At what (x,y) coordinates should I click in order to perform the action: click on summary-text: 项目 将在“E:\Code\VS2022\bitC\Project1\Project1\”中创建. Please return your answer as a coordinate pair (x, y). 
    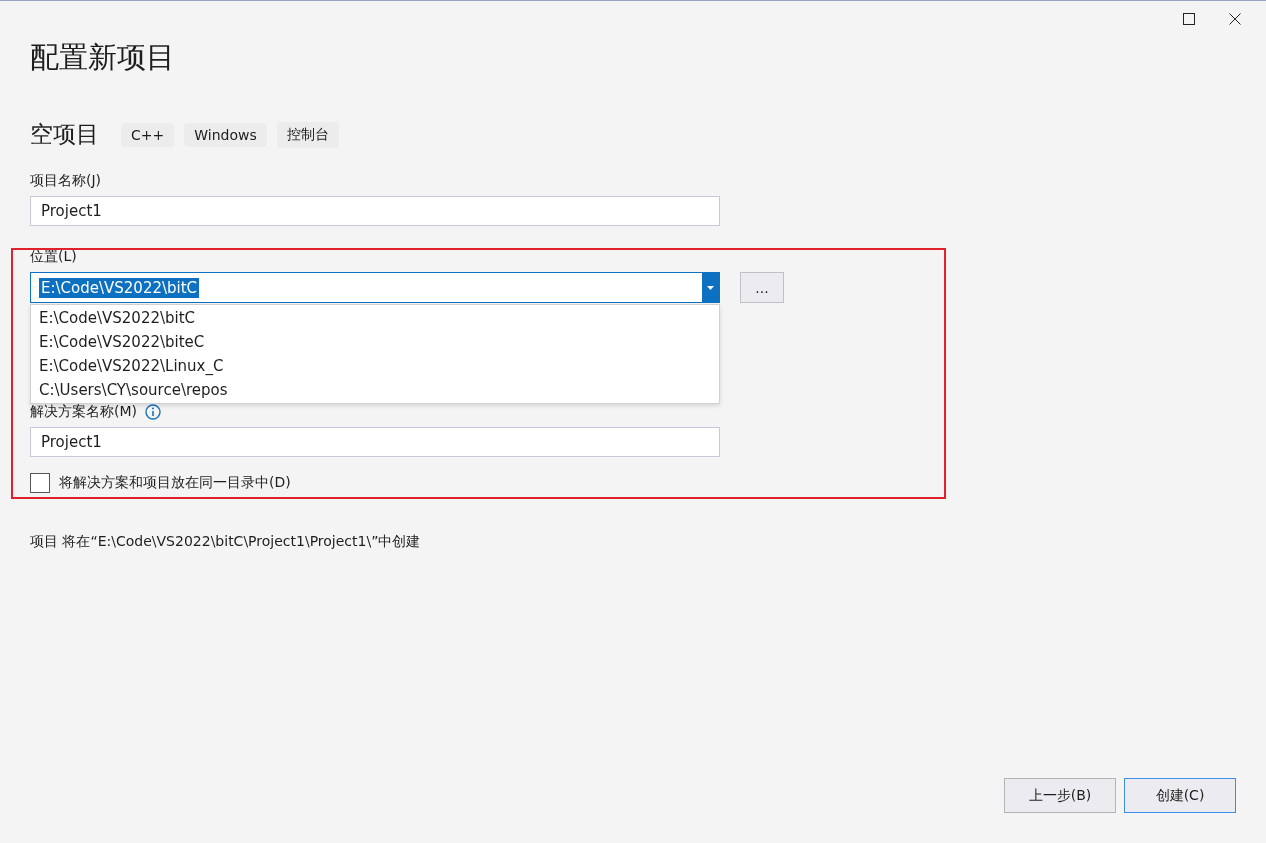
    Looking at the image, I should click on (225, 542).